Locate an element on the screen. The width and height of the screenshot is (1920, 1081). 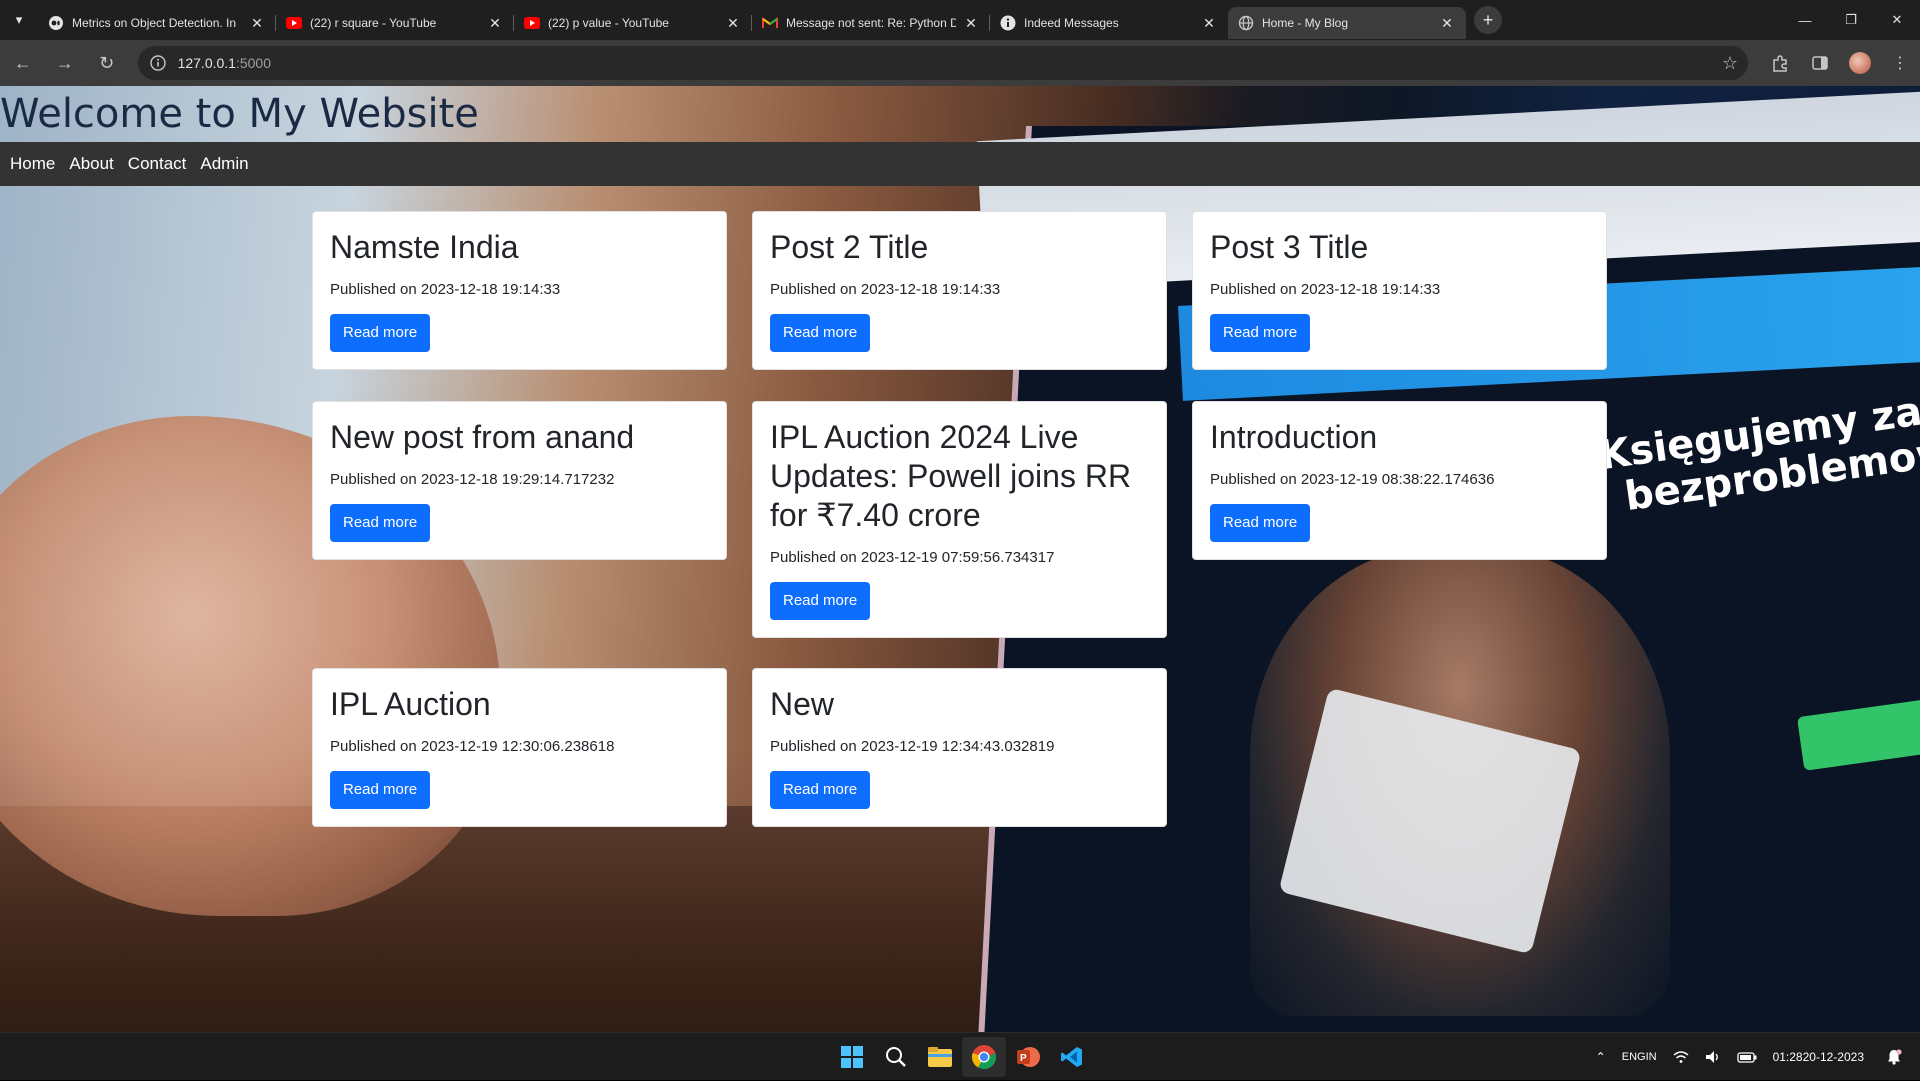
reload-button: ↻ is located at coordinates (107, 63).